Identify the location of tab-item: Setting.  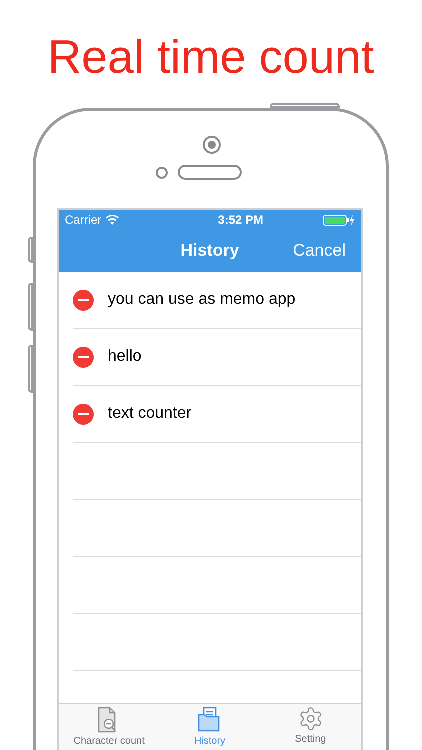
(311, 727).